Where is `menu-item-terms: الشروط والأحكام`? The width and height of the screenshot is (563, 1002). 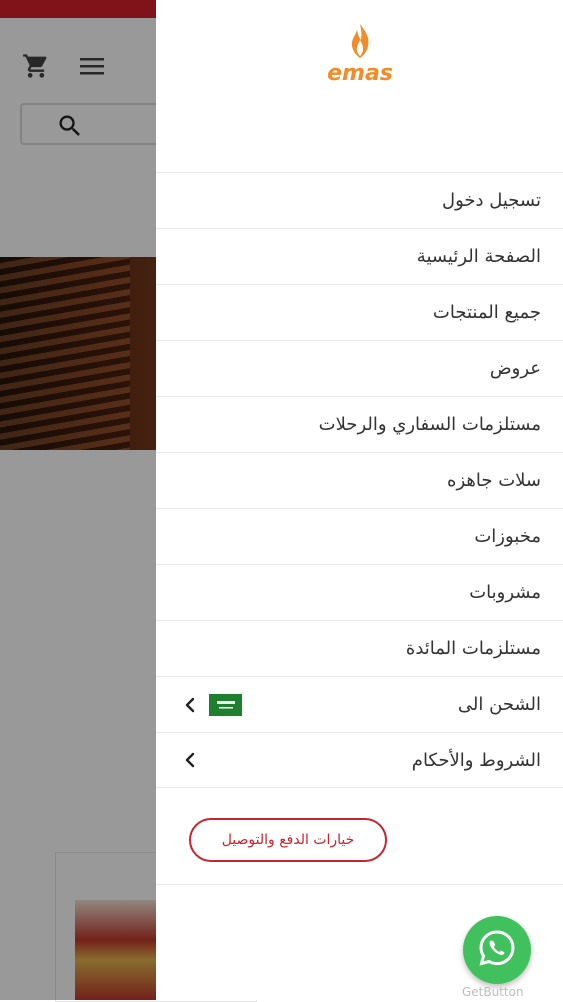 menu-item-terms: الشروط والأحكام is located at coordinates (359, 760).